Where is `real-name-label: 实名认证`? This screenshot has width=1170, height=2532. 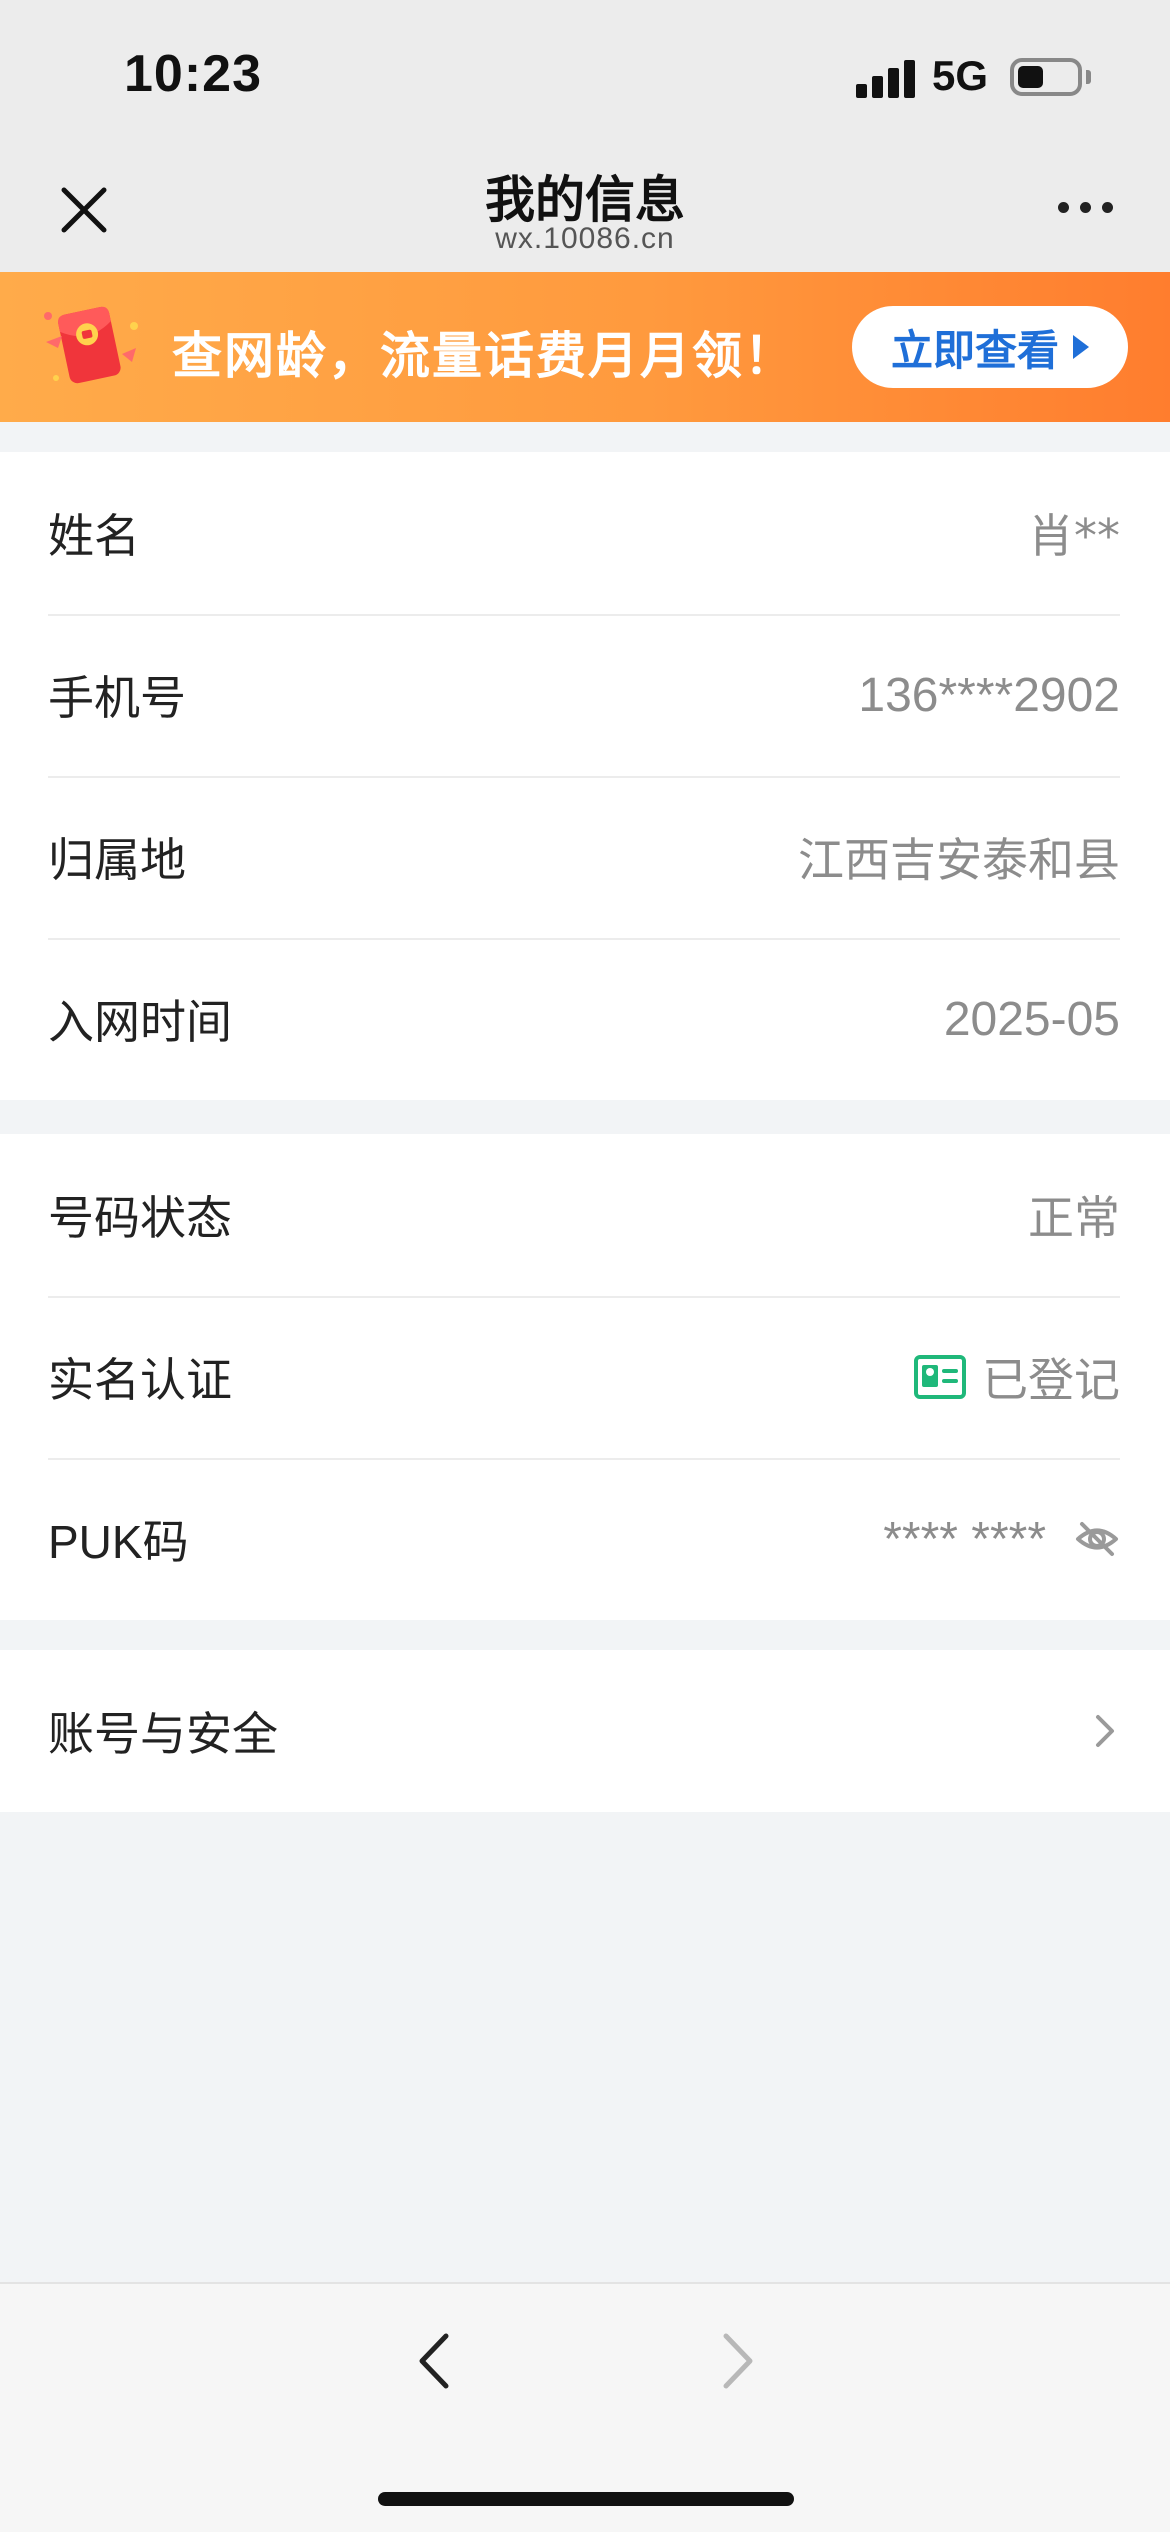
real-name-label: 实名认证 is located at coordinates (140, 1380).